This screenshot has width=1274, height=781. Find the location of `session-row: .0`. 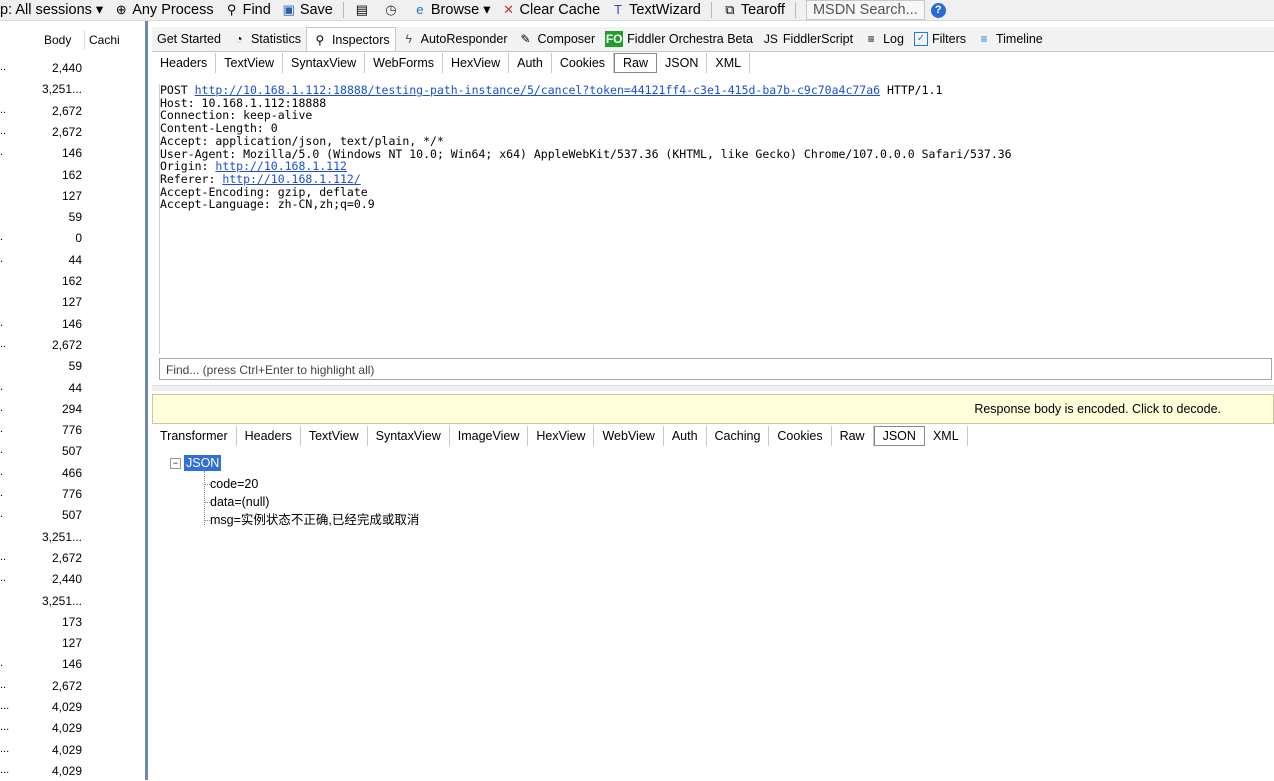

session-row: .0 is located at coordinates (73, 237).